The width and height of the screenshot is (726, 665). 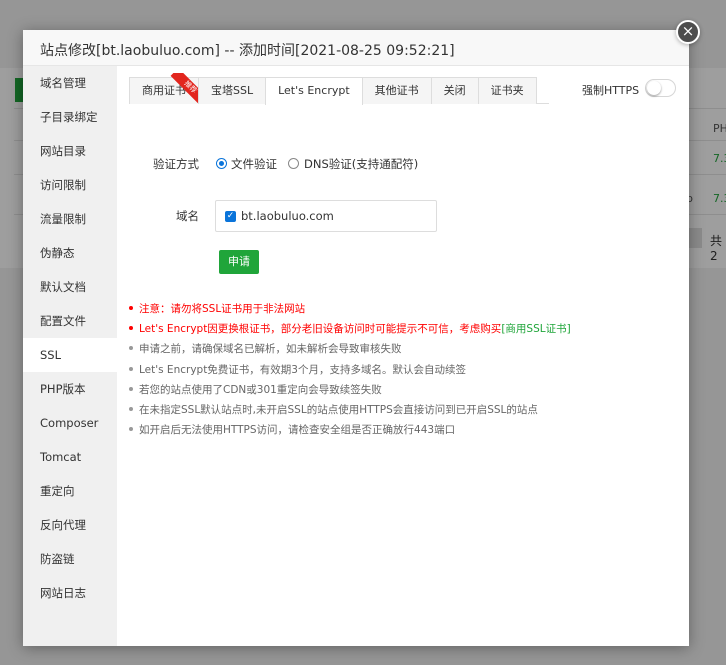 What do you see at coordinates (287, 216) in the screenshot?
I see `domain-item: bt.laobuluo.com` at bounding box center [287, 216].